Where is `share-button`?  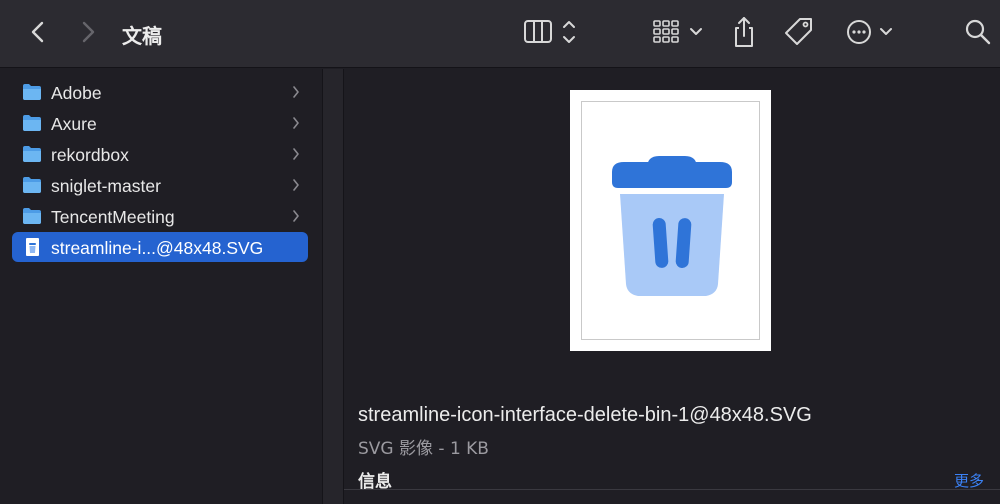
share-button is located at coordinates (744, 32).